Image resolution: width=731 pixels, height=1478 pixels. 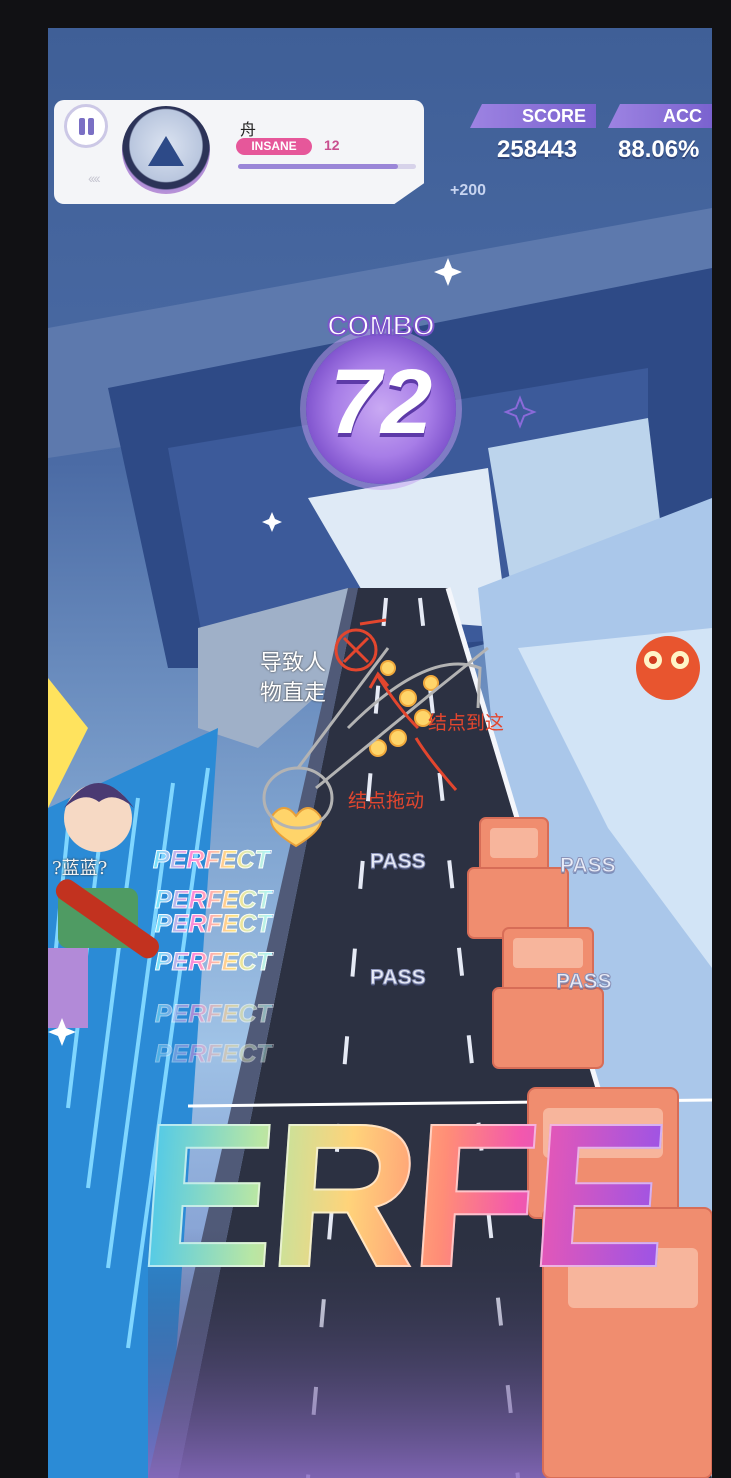 I want to click on annotation-left-line1: 导致人, so click(x=293, y=663).